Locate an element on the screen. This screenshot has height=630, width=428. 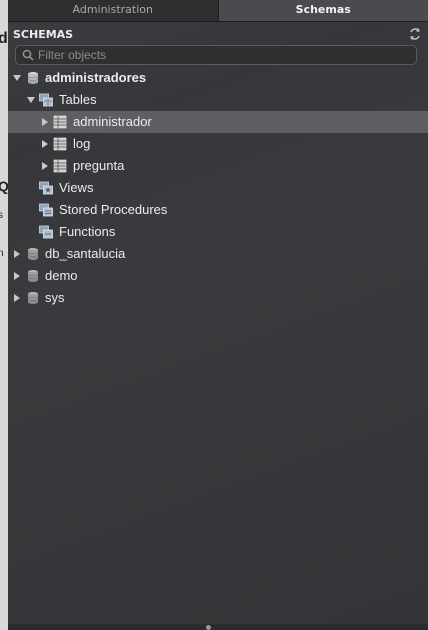
table-label: administrador is located at coordinates (112, 121).